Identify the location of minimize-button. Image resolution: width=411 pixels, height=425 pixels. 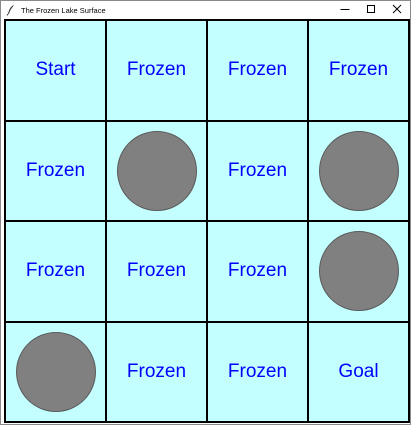
(345, 10).